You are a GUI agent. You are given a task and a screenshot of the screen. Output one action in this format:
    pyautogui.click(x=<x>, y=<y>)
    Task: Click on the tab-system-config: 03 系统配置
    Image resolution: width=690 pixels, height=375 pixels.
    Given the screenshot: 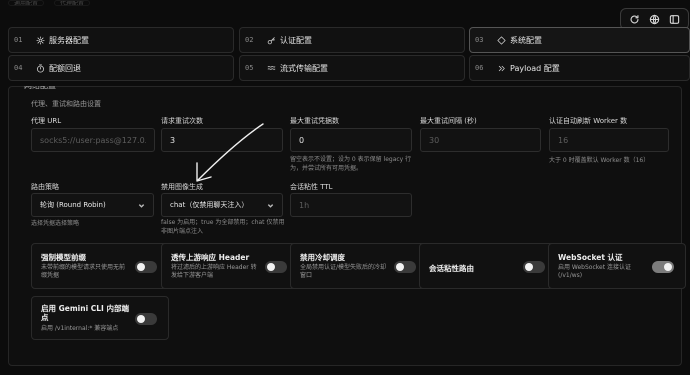 What is the action you would take?
    pyautogui.click(x=579, y=40)
    